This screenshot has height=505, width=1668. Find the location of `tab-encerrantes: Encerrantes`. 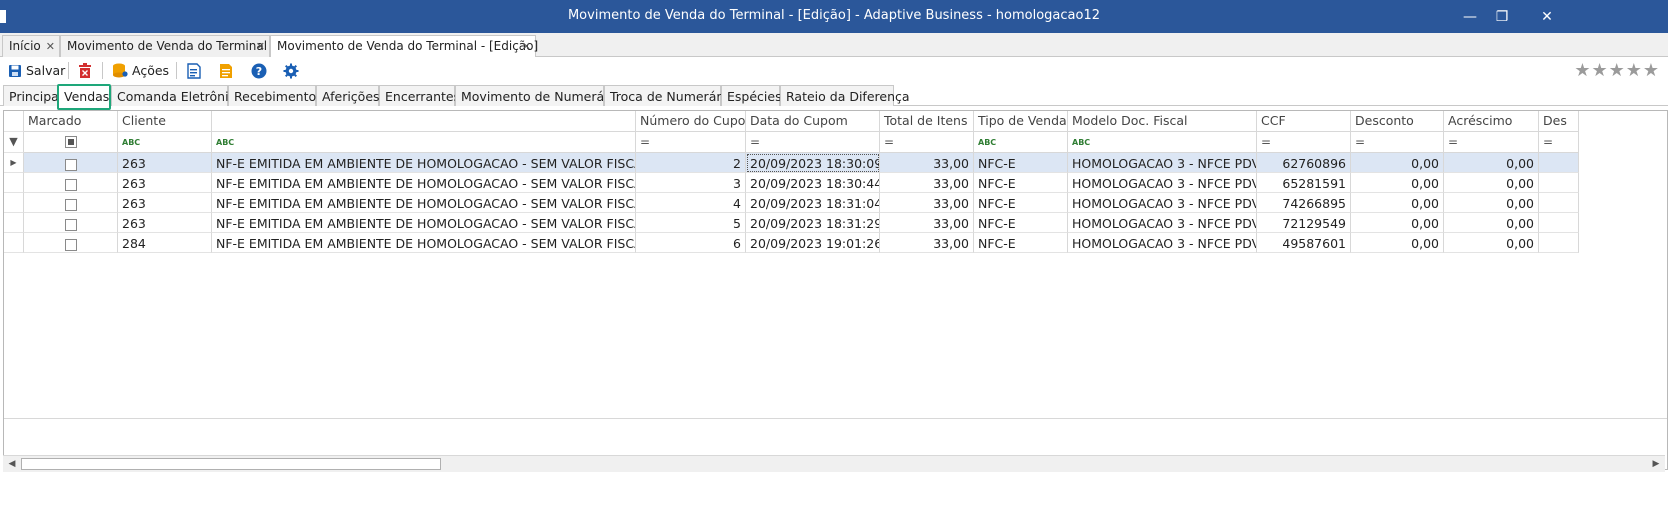

tab-encerrantes: Encerrantes is located at coordinates (419, 95).